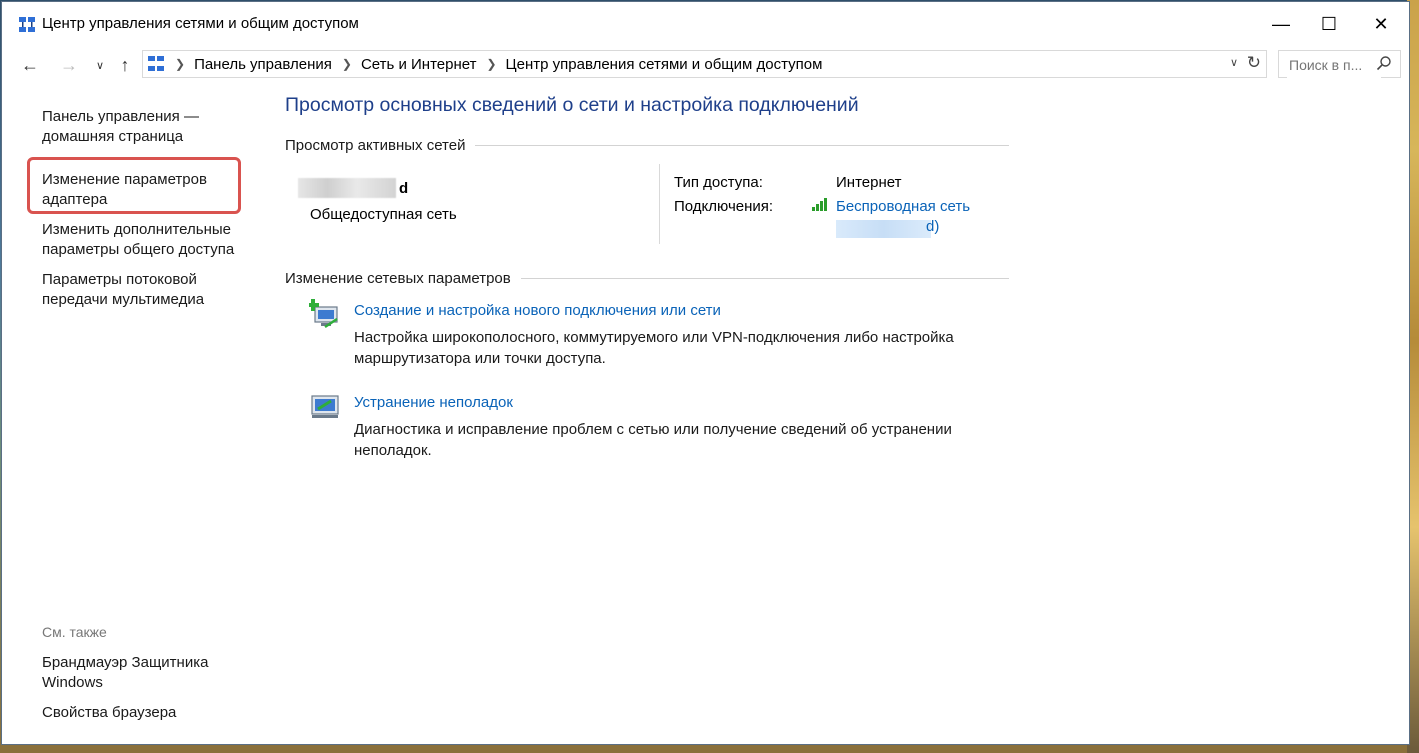 The width and height of the screenshot is (1419, 753). Describe the element at coordinates (156, 63) in the screenshot. I see `network-location-icon` at that location.